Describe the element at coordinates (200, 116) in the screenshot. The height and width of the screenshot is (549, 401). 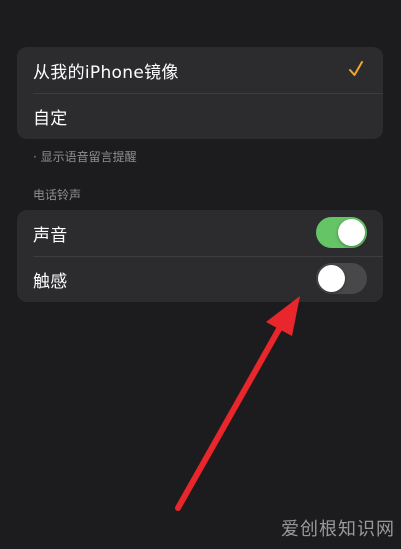
I see `option-custom: 自定` at that location.